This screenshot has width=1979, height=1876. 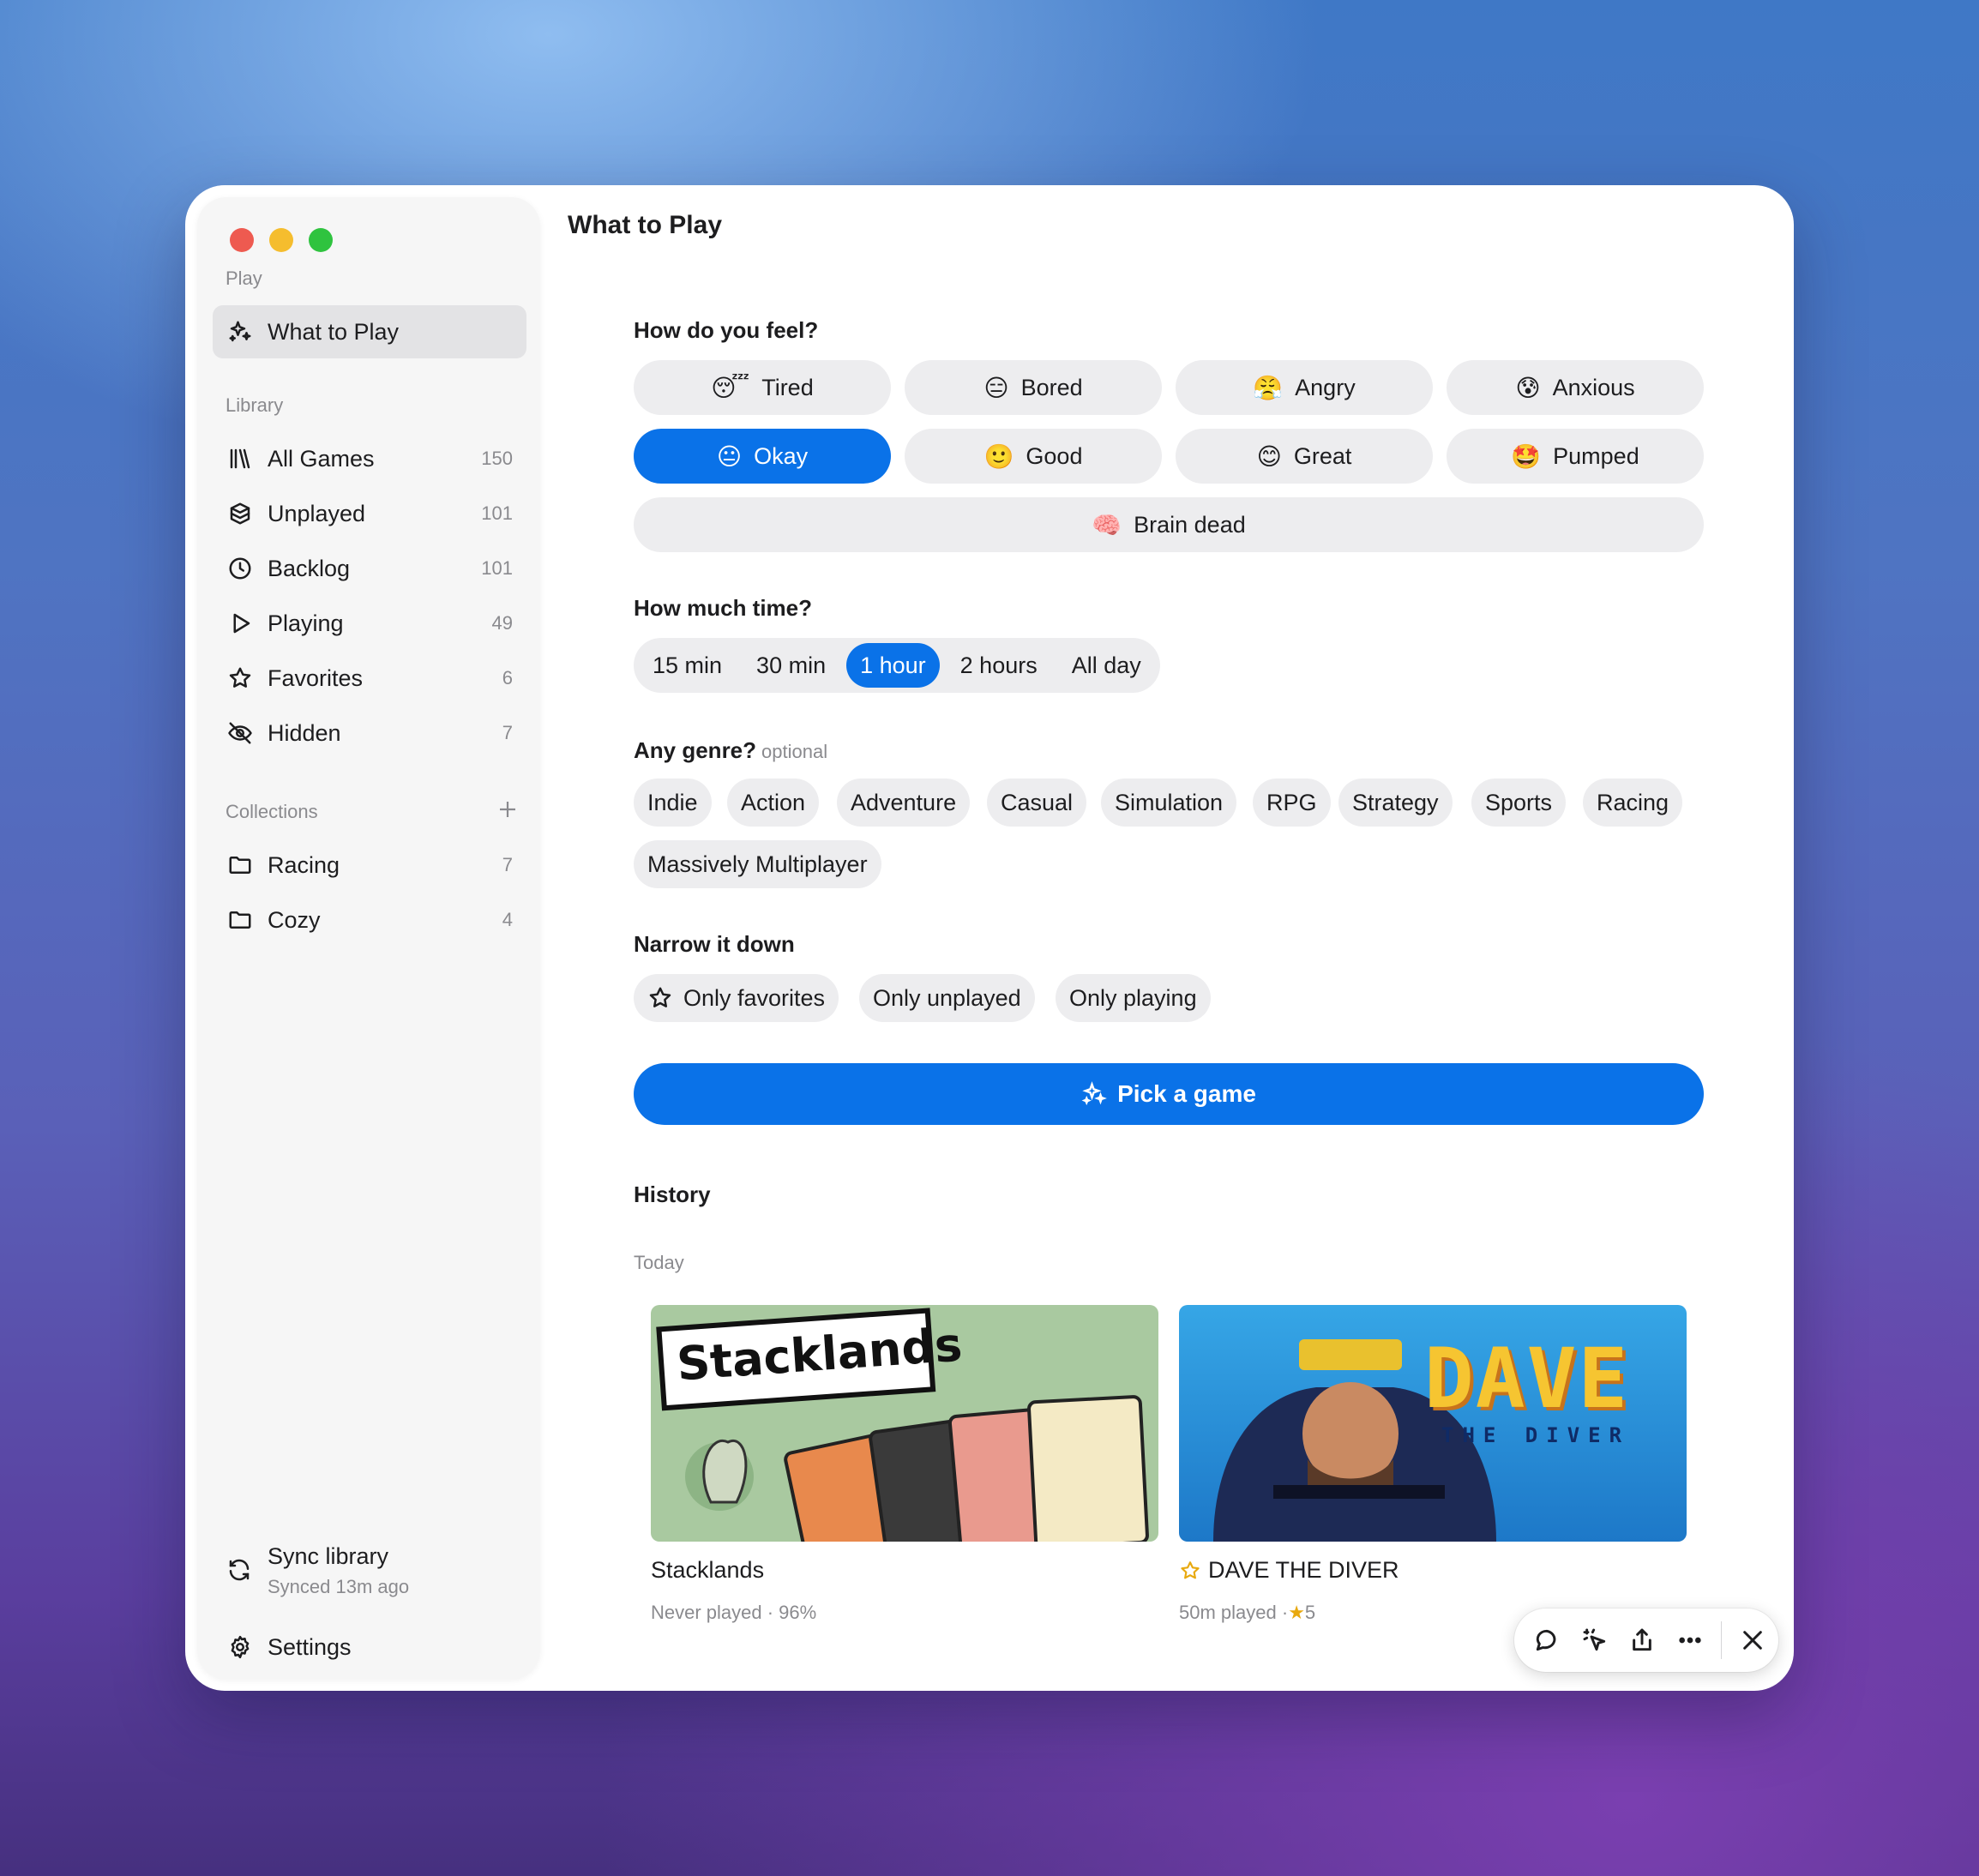 I want to click on great-emoji-icon: 😊, so click(x=1269, y=456).